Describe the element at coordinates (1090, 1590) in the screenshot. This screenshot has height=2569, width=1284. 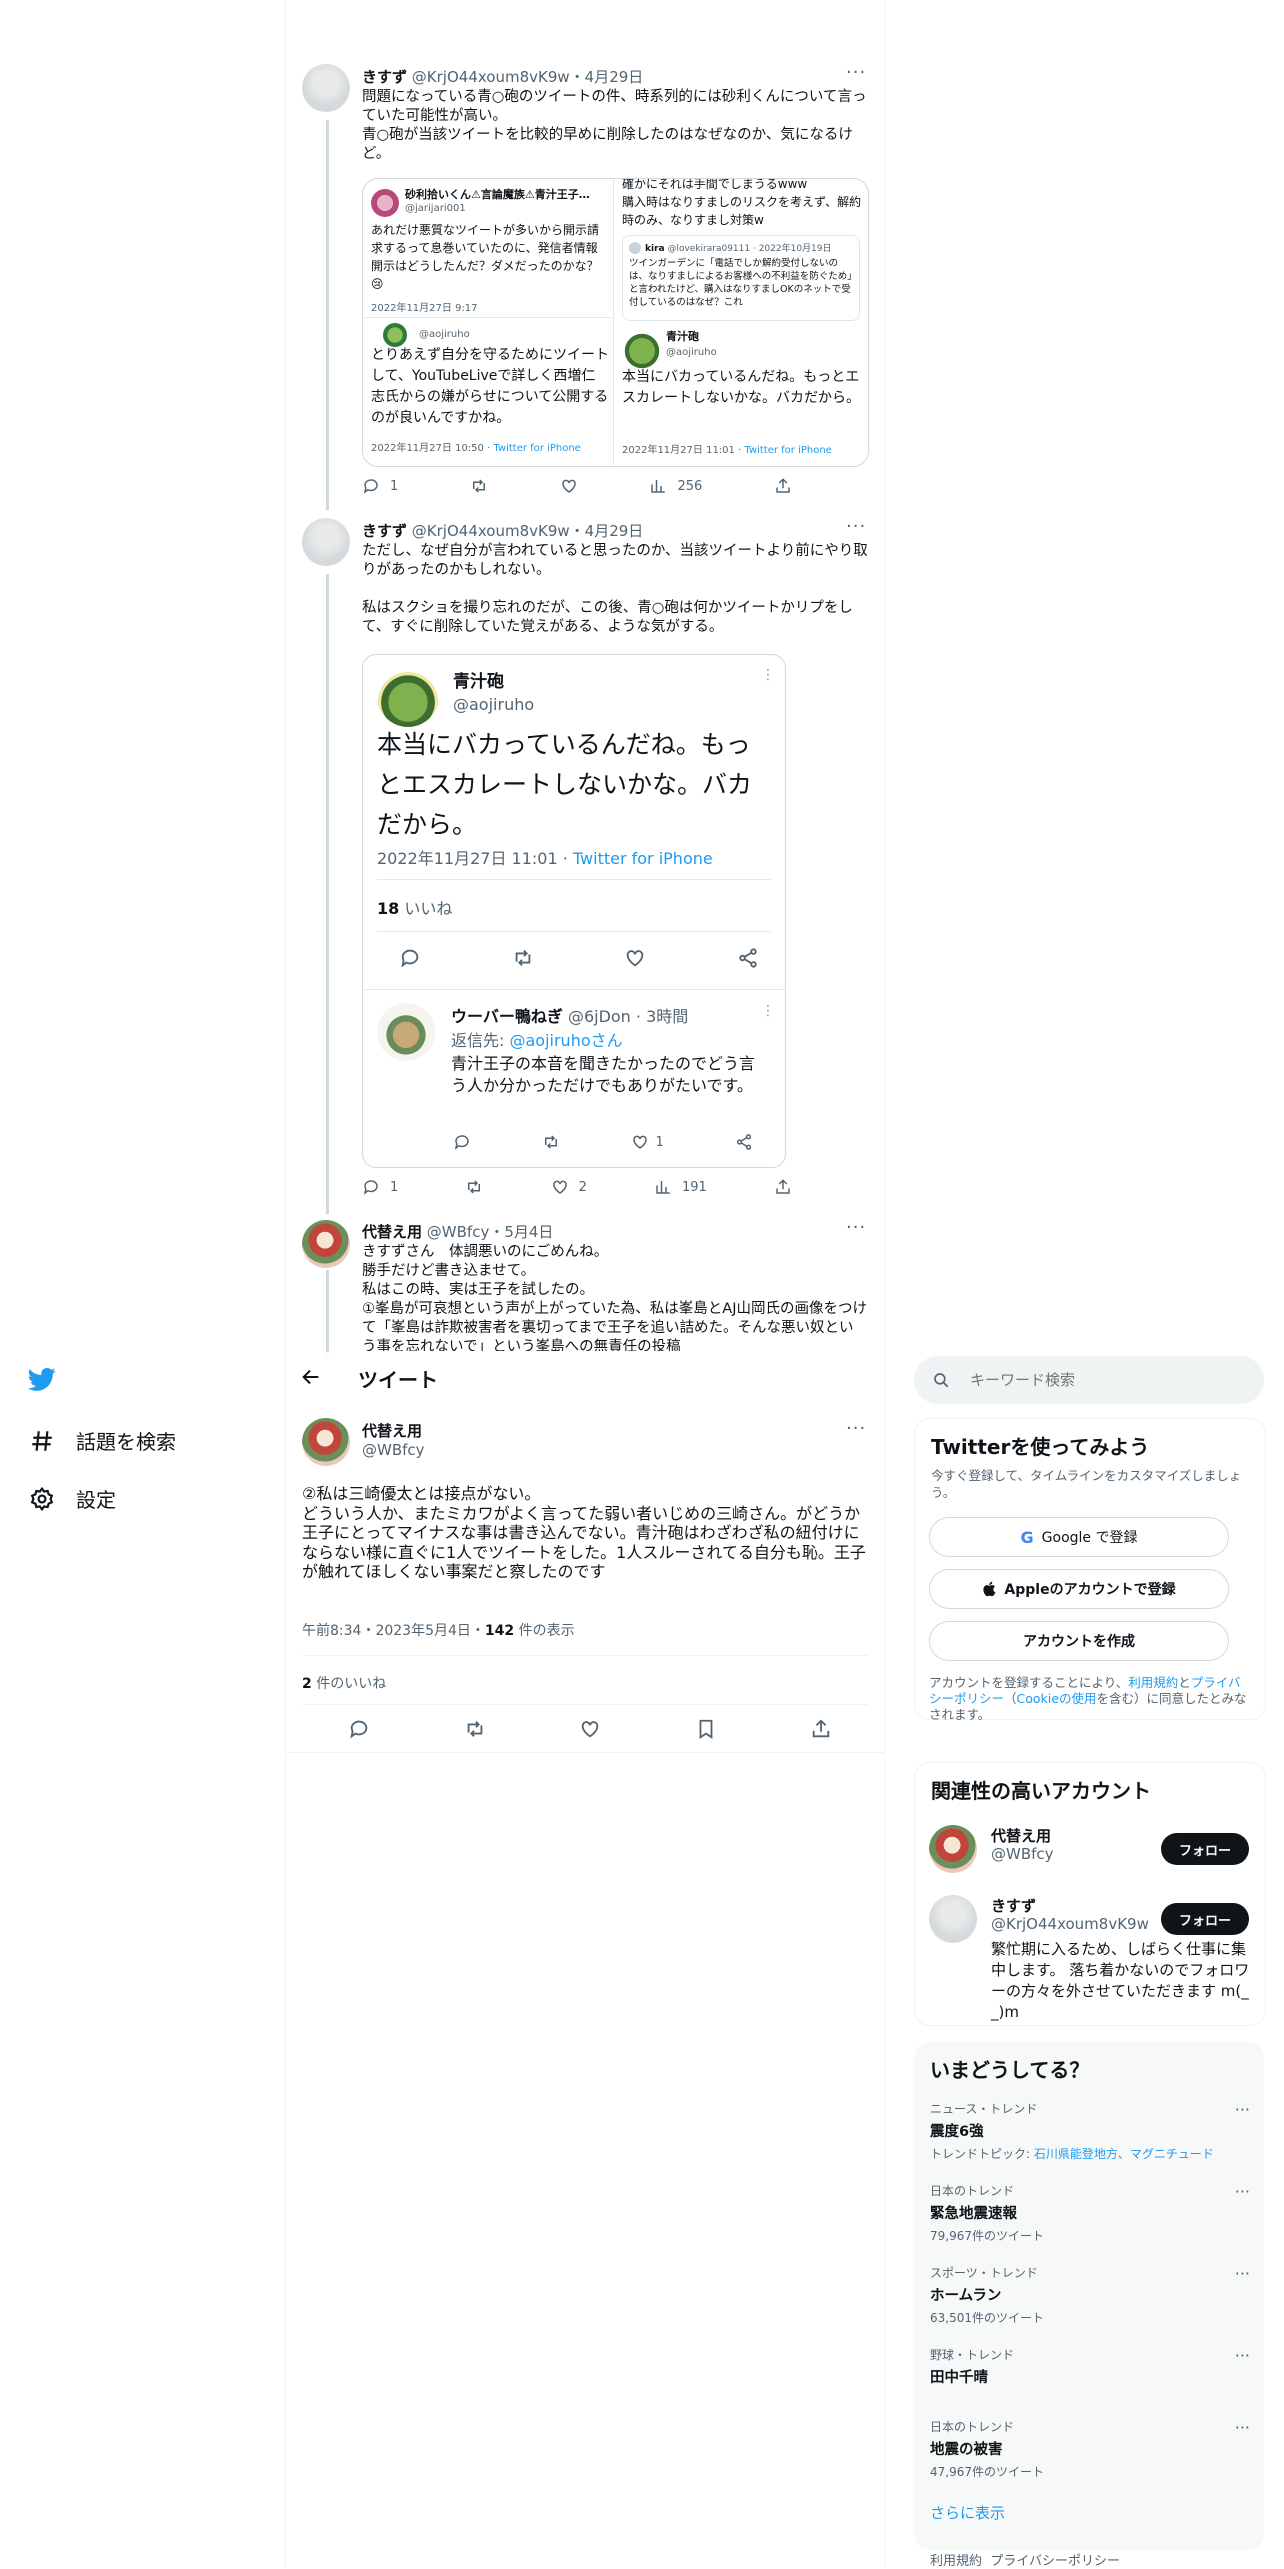
I see `apple-signup-label: Appleのアカウントで登録` at that location.